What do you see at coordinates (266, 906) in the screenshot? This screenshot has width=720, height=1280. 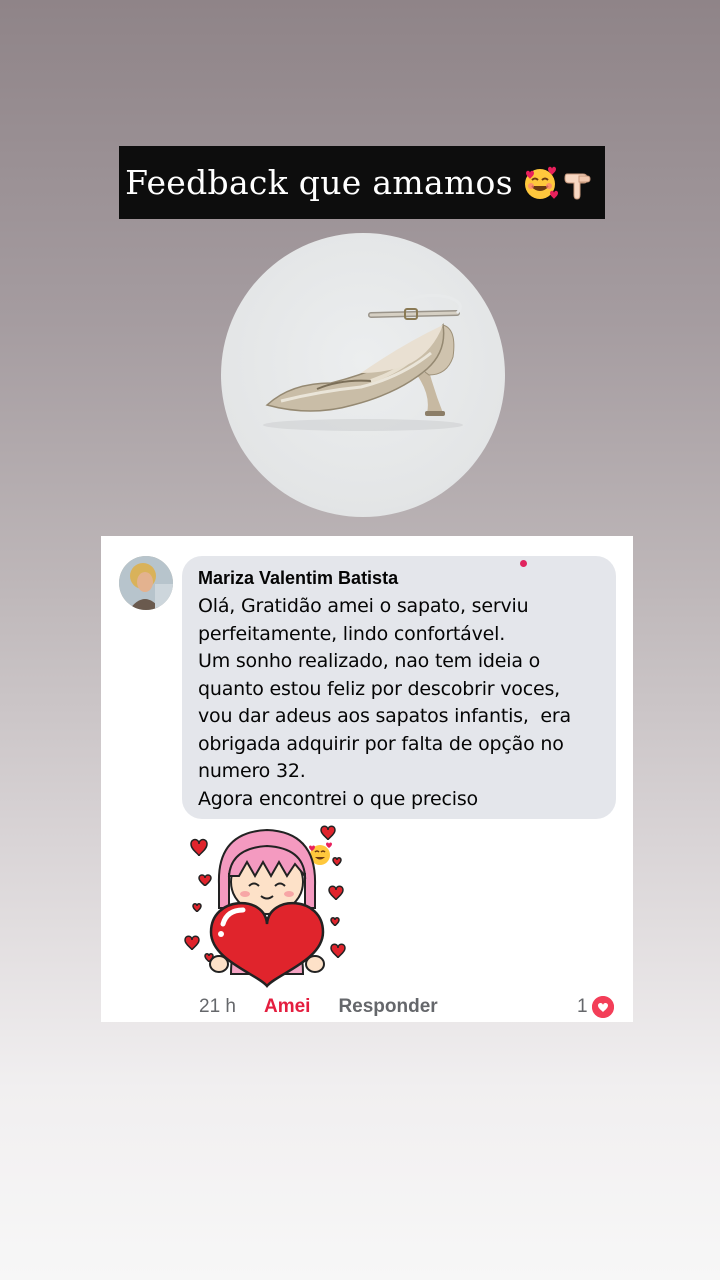 I see `girl-holding-heart-sticker` at bounding box center [266, 906].